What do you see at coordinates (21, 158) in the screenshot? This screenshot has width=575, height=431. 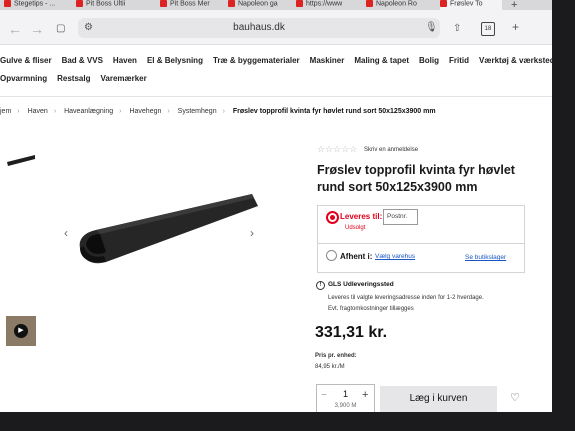 I see `thumbnail-image` at bounding box center [21, 158].